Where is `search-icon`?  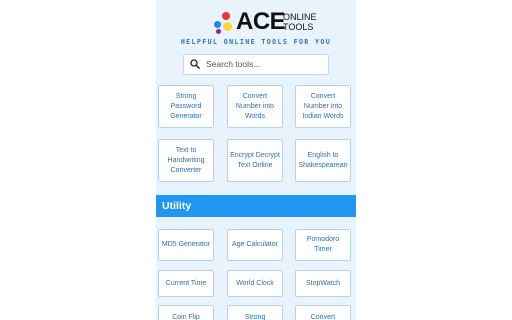
search-icon is located at coordinates (195, 64).